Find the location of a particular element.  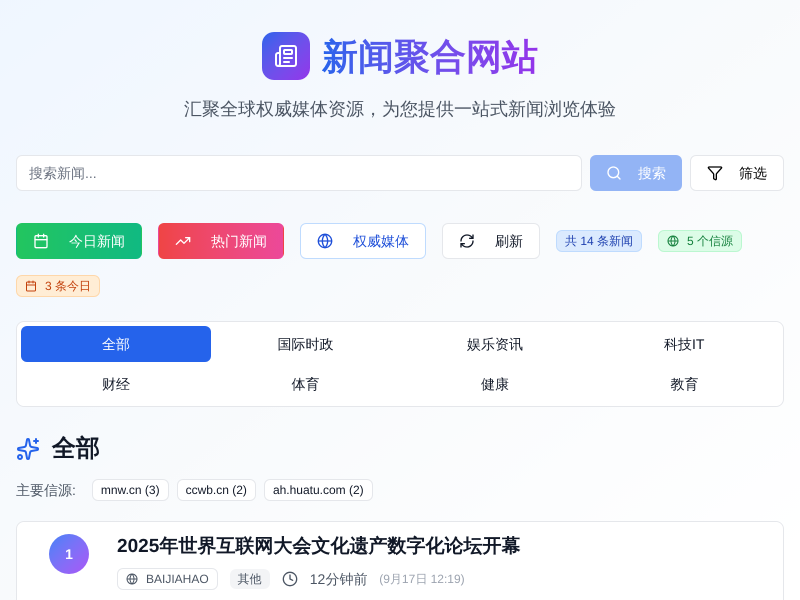

article-title: 2025年世界互联网大会文化遗产数字化论坛开幕 is located at coordinates (318, 547).